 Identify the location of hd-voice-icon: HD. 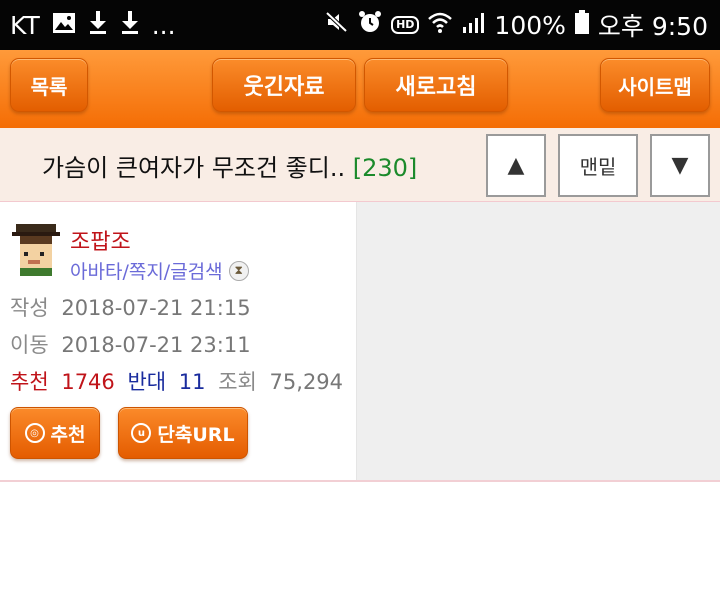
(405, 25).